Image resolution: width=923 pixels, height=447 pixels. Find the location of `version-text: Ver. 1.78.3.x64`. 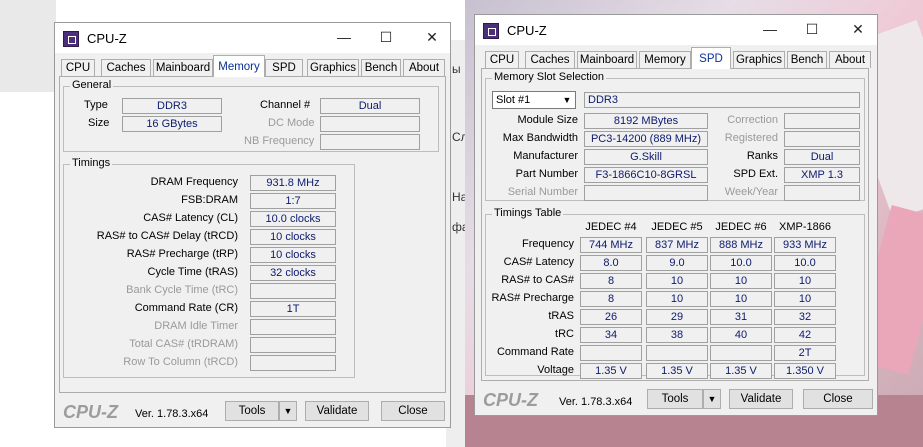

version-text: Ver. 1.78.3.x64 is located at coordinates (172, 414).